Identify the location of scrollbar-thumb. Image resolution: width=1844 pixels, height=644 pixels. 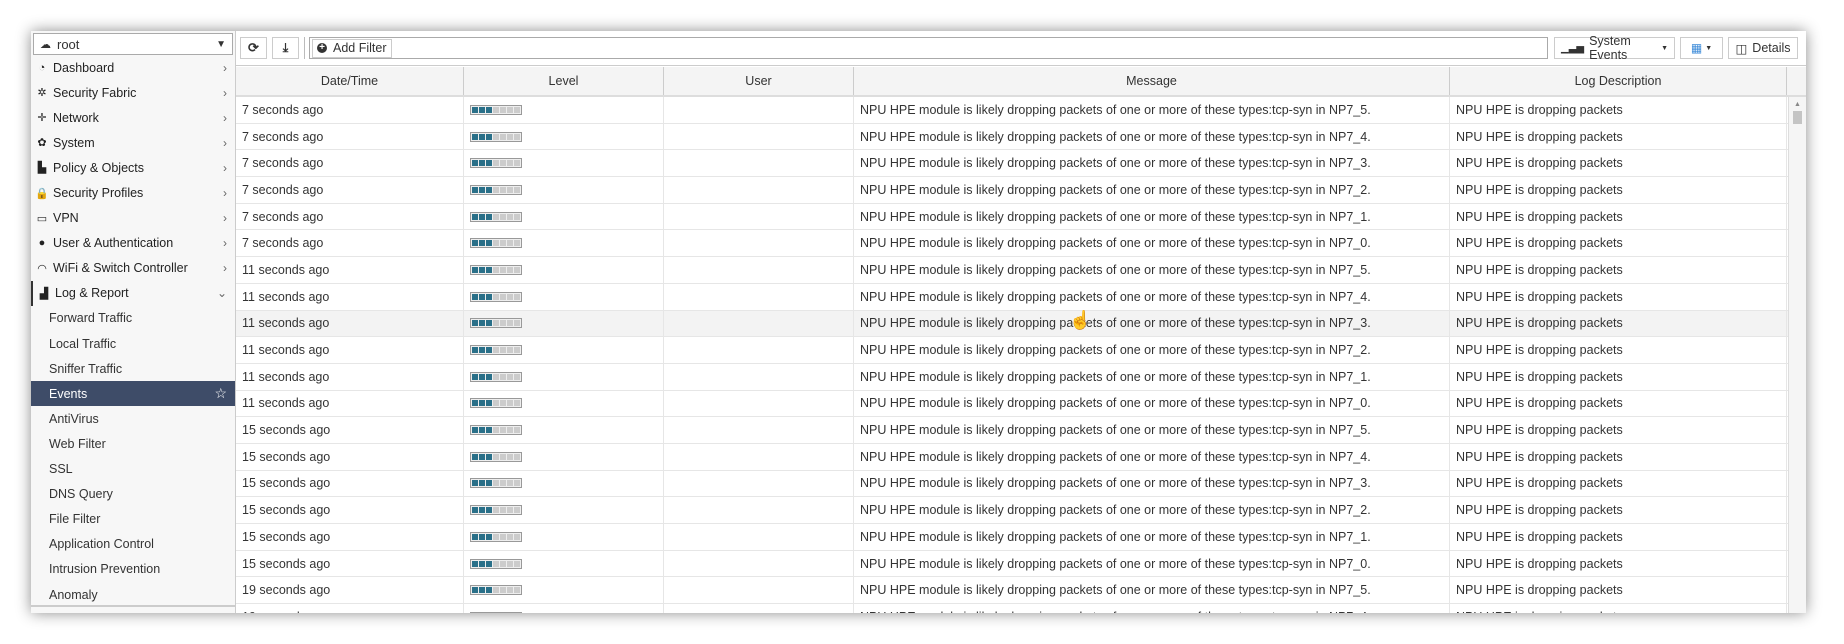
(1797, 117).